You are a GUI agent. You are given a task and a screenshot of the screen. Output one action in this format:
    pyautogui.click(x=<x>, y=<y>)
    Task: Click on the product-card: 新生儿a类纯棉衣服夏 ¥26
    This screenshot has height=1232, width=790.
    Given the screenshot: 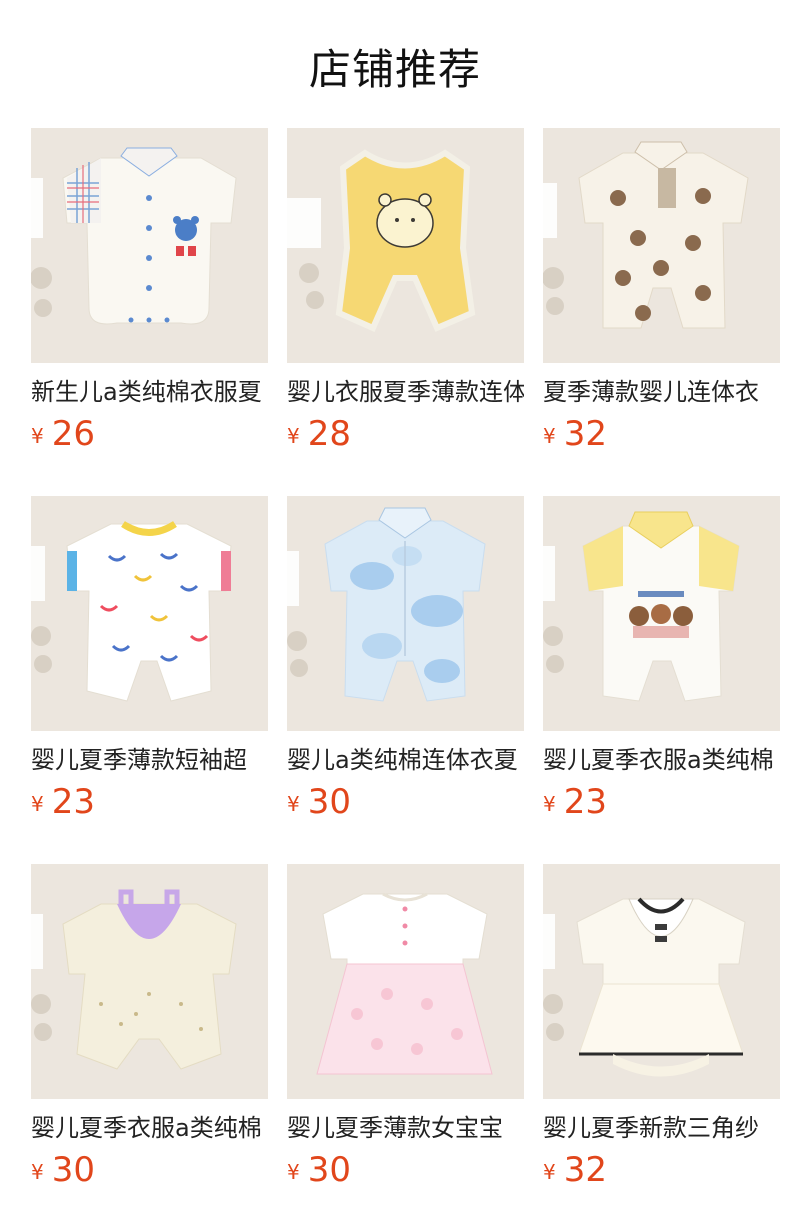 What is the action you would take?
    pyautogui.click(x=149, y=291)
    